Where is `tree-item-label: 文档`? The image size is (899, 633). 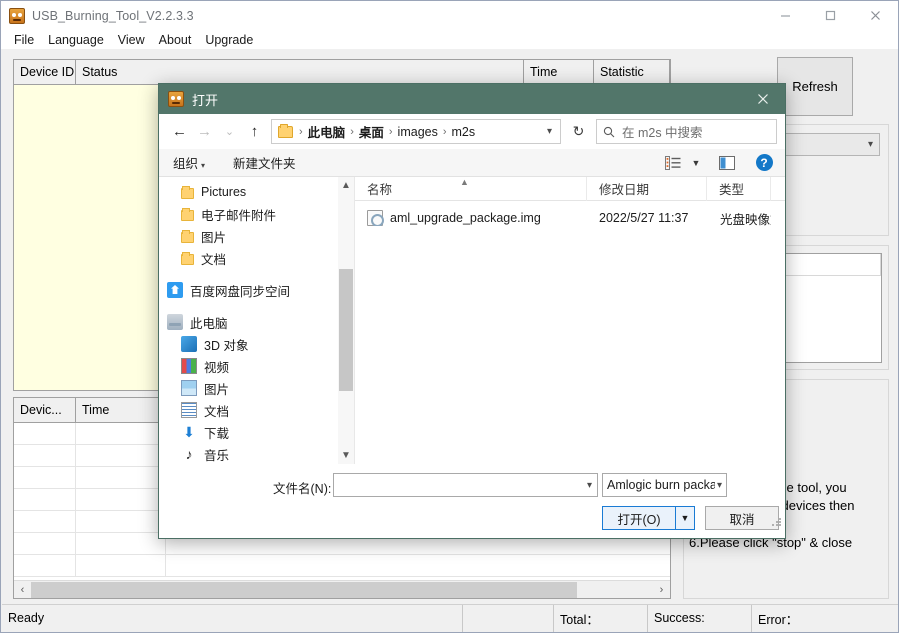 tree-item-label: 文档 is located at coordinates (217, 411).